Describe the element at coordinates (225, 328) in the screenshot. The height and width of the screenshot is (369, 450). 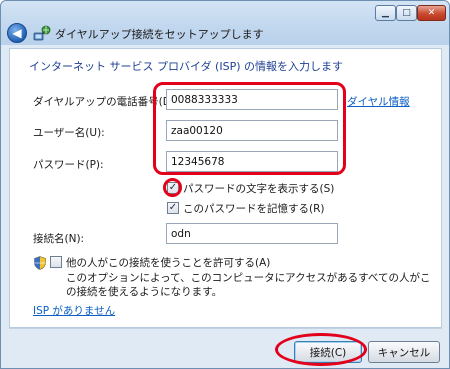
I see `footer-divider` at that location.